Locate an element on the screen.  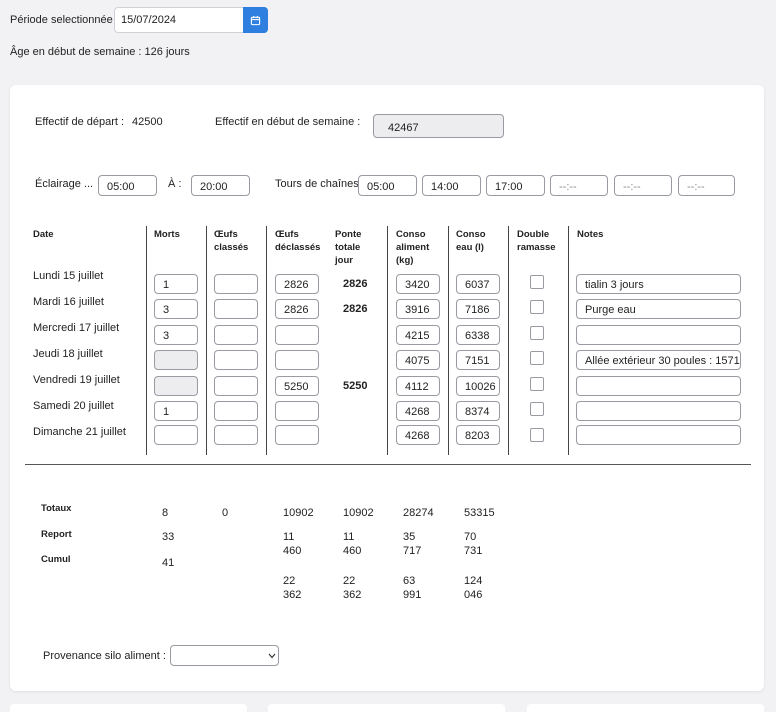
cumul-morts: 41 is located at coordinates (168, 563).